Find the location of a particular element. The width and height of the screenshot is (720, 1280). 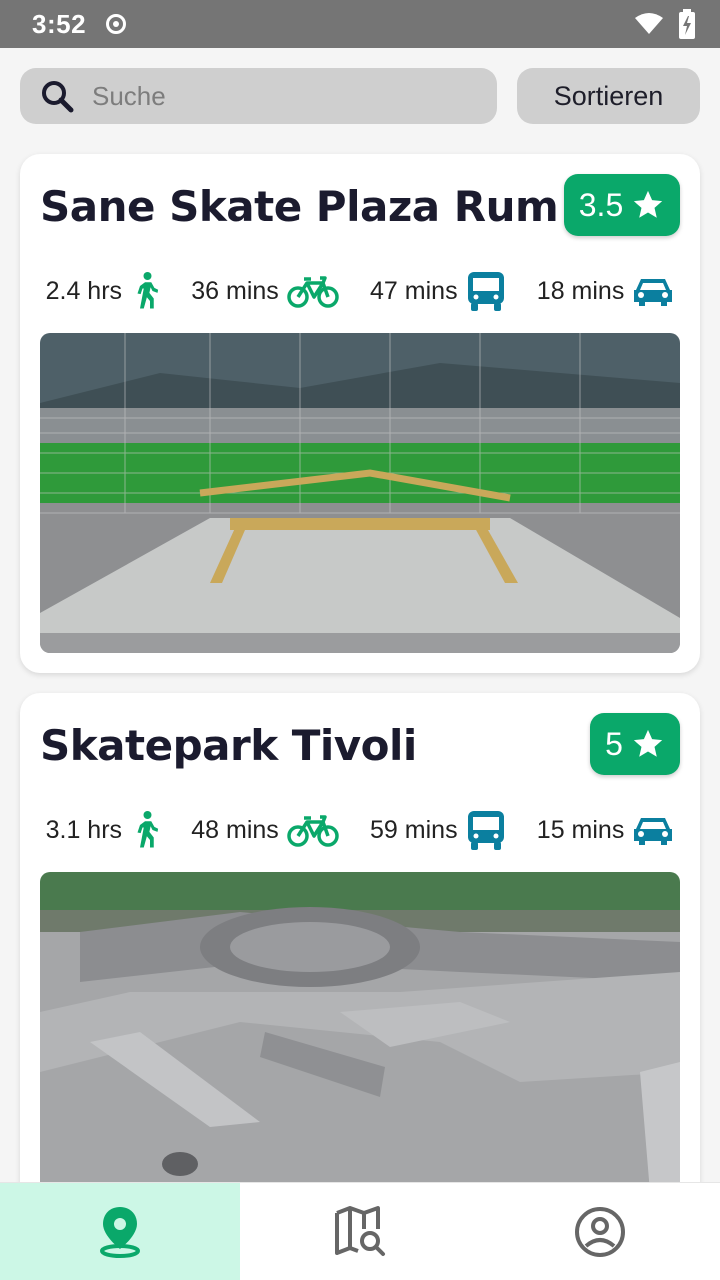

bottom-navigation is located at coordinates (360, 1231).